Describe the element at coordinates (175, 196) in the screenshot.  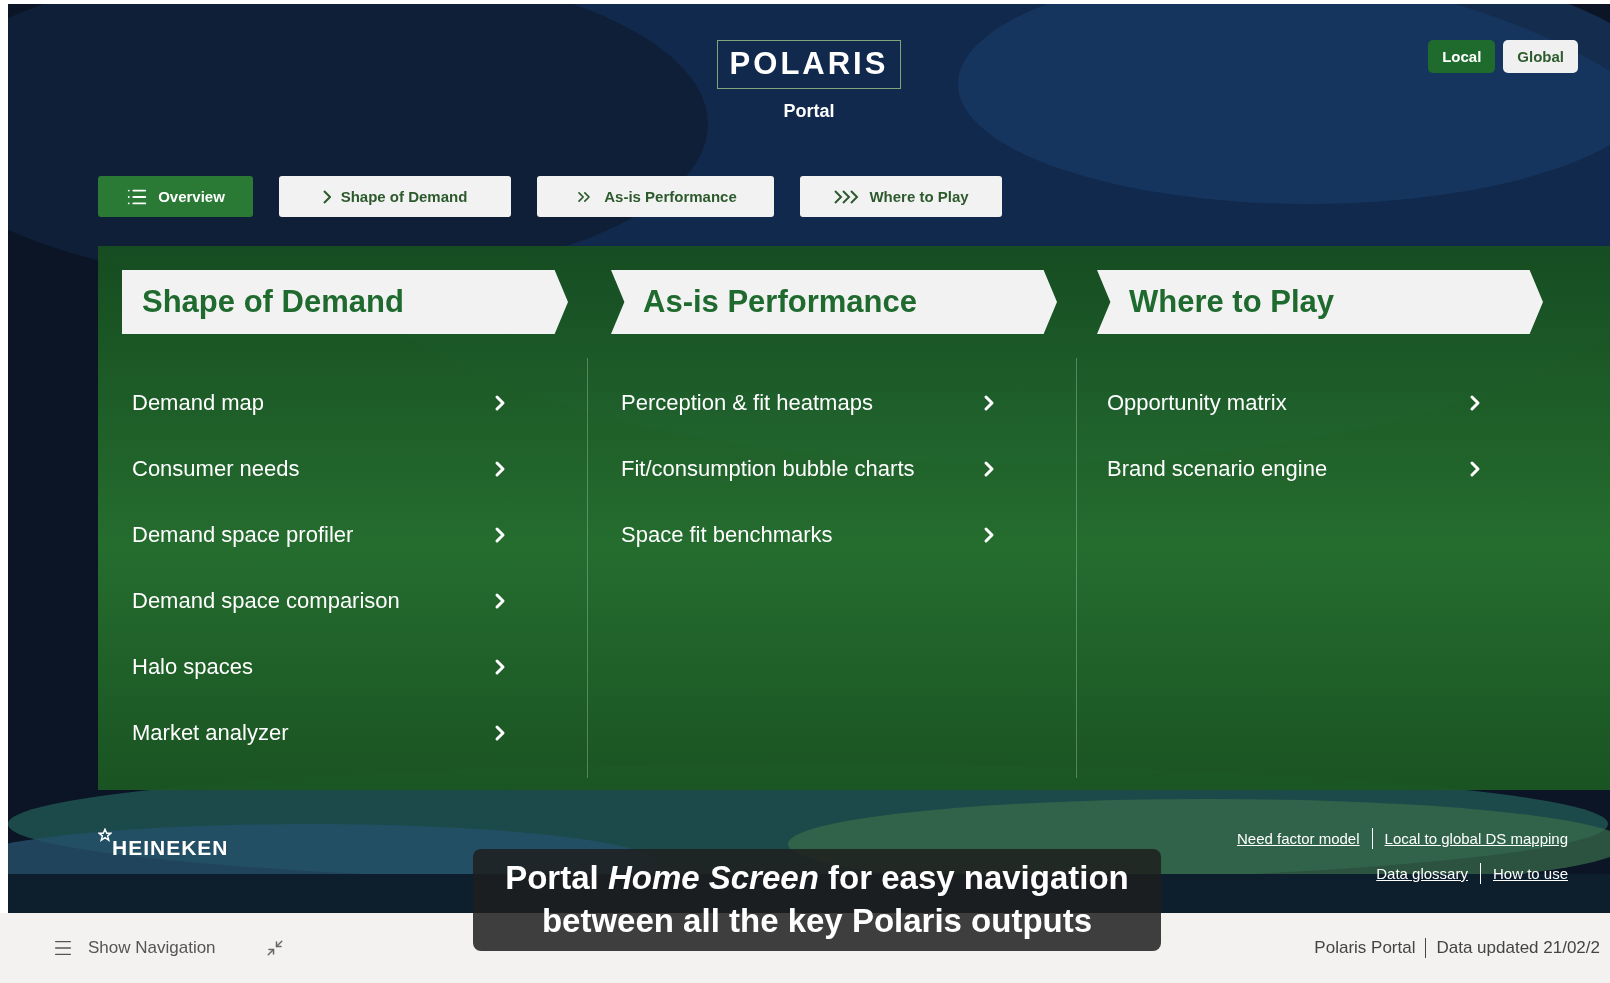
I see `nav-button: Overview` at that location.